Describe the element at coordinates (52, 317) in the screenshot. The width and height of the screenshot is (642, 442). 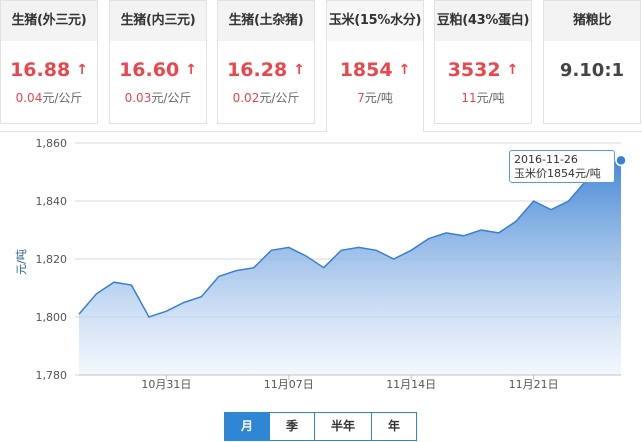
I see `y-tick-label: 1,800` at that location.